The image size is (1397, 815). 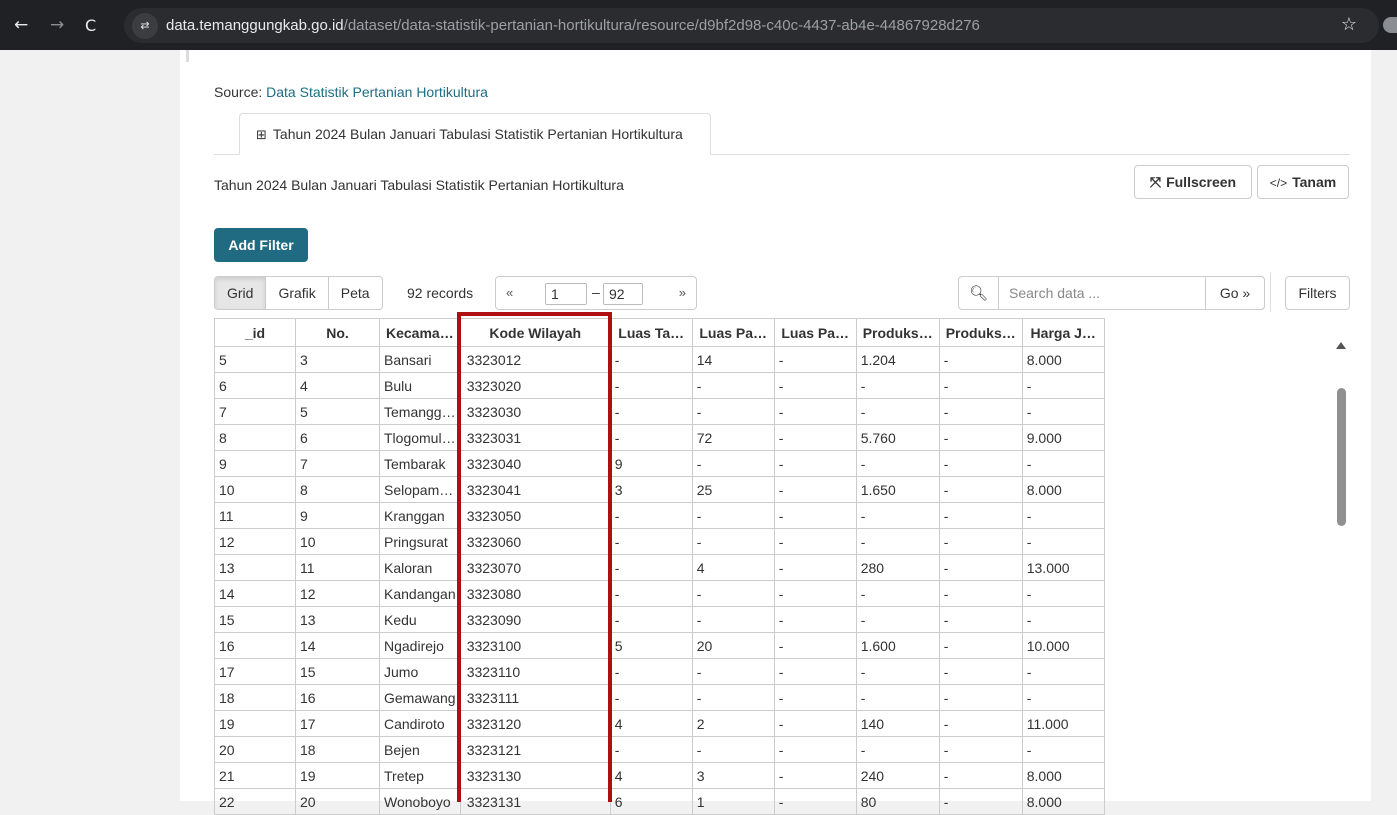 What do you see at coordinates (623, 294) in the screenshot?
I see `pager-to-input` at bounding box center [623, 294].